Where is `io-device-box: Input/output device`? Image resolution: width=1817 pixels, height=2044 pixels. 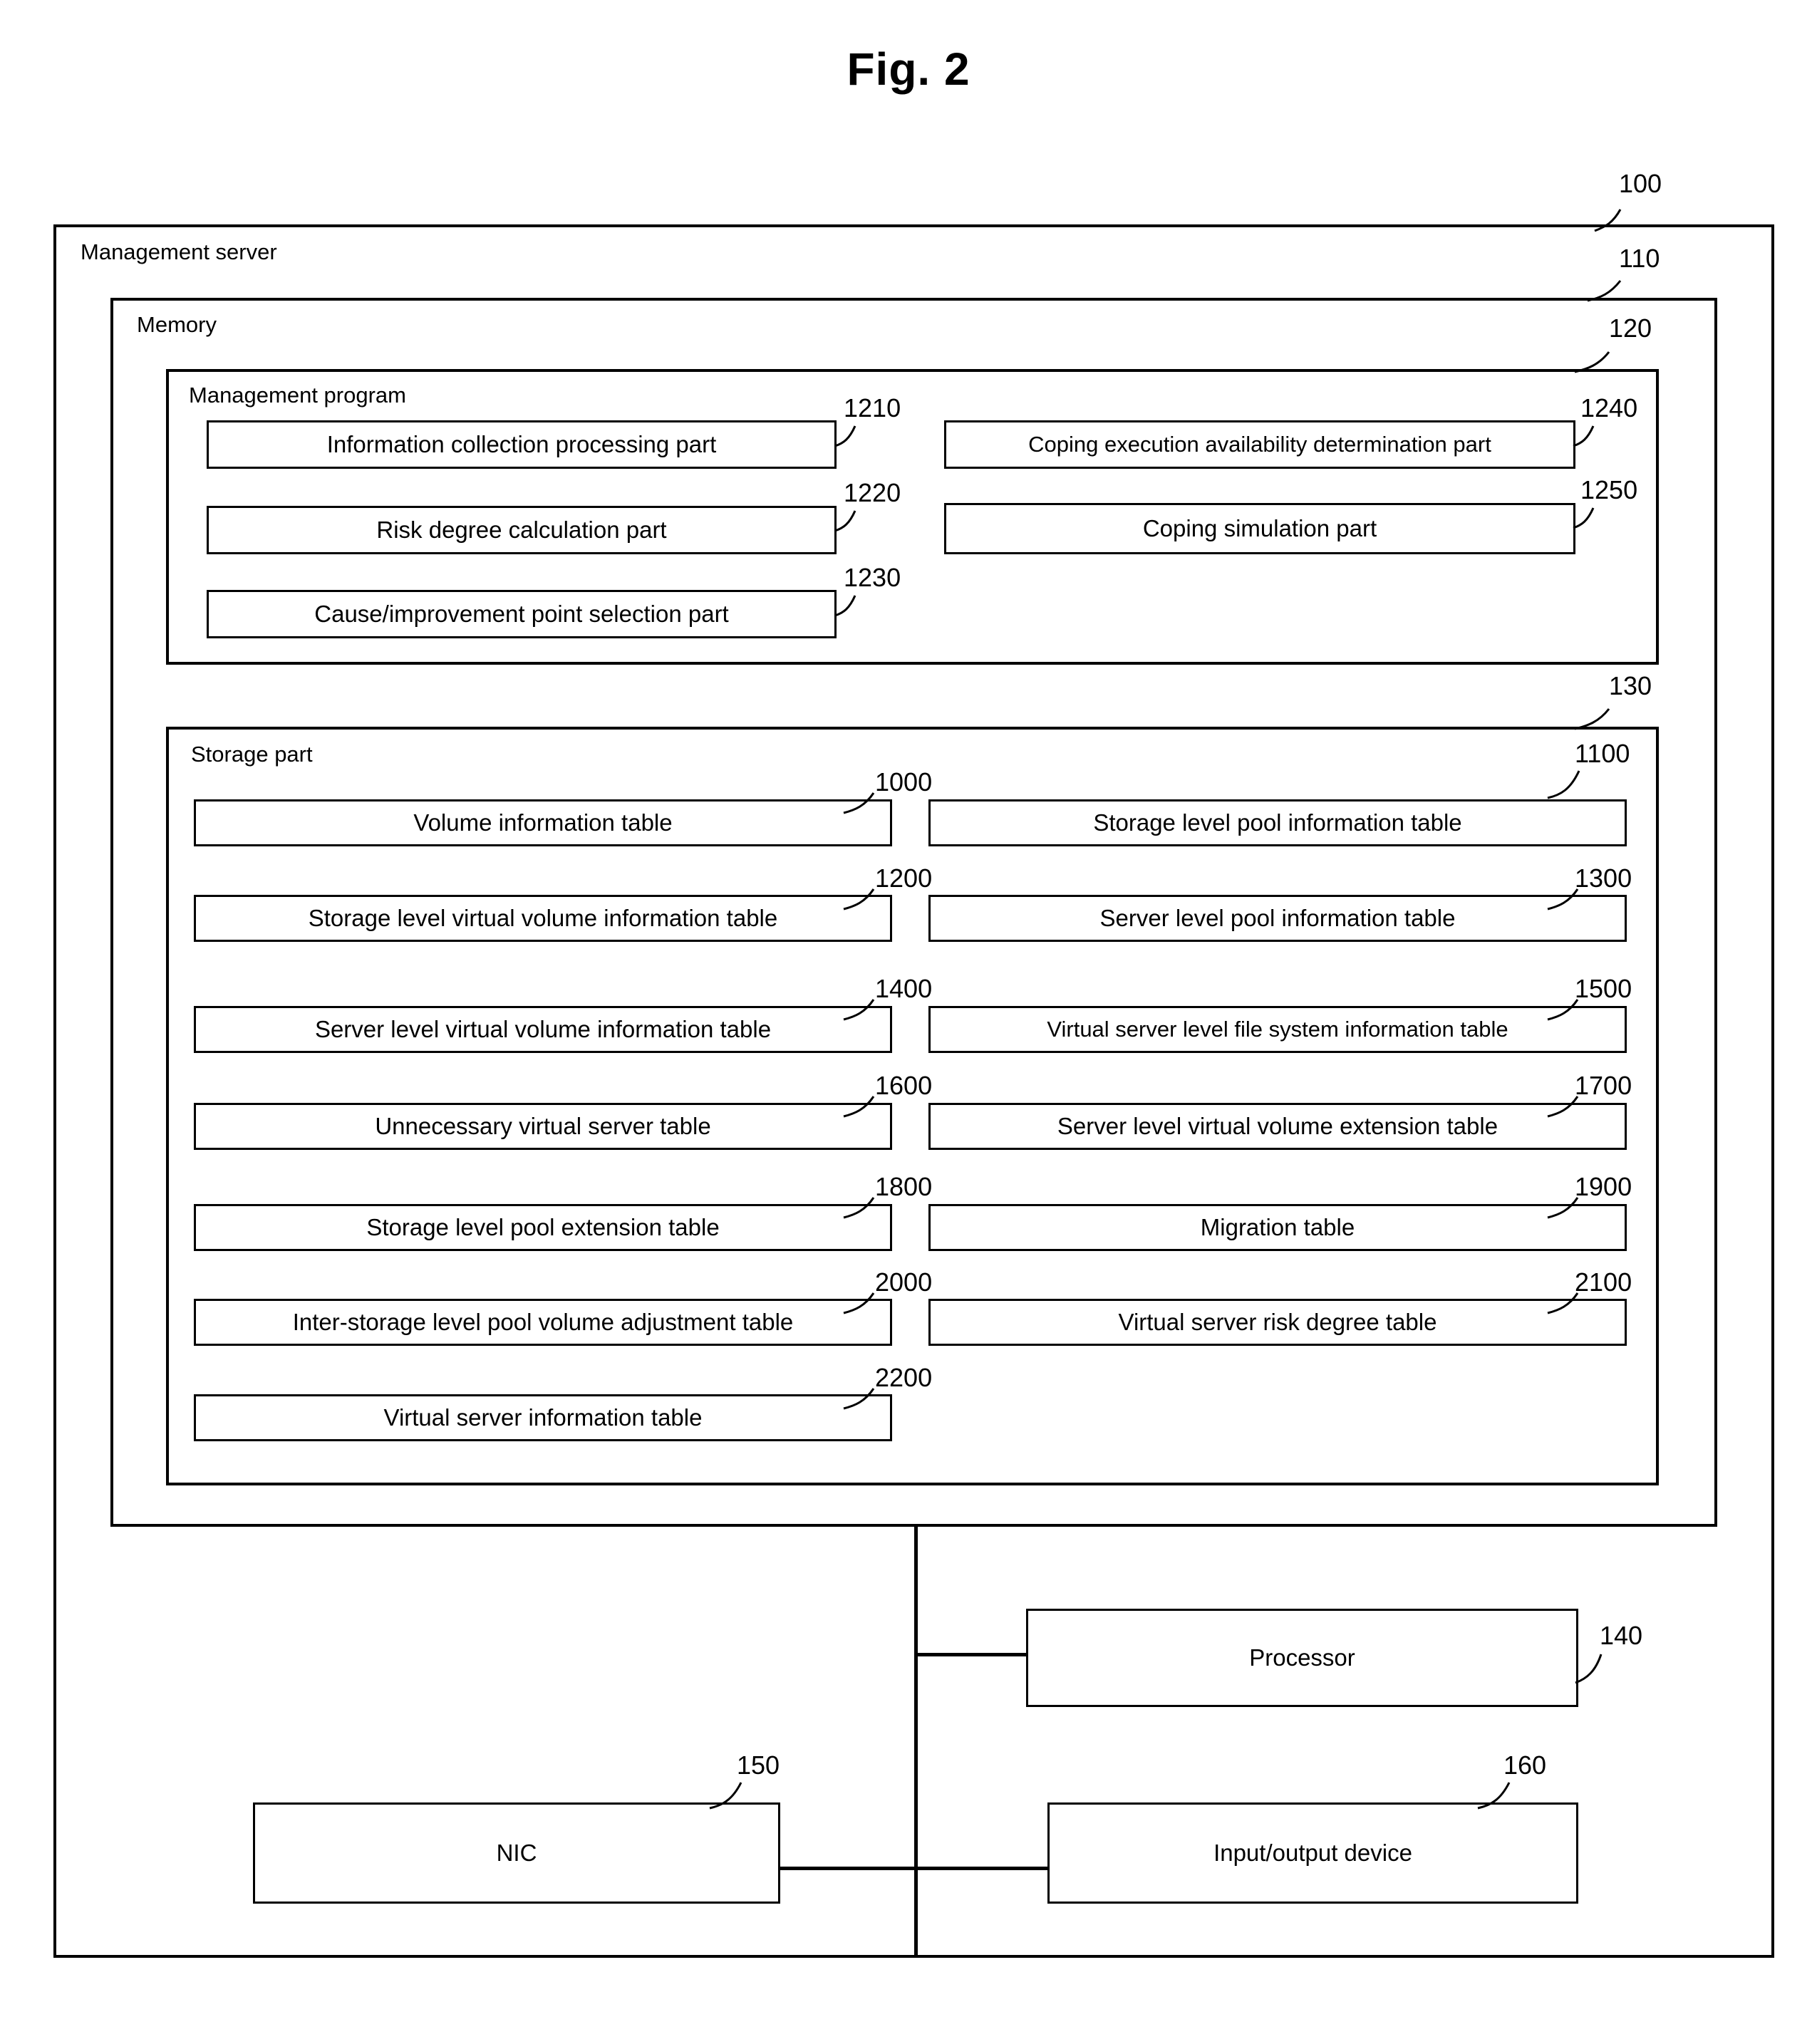 io-device-box: Input/output device is located at coordinates (1312, 1853).